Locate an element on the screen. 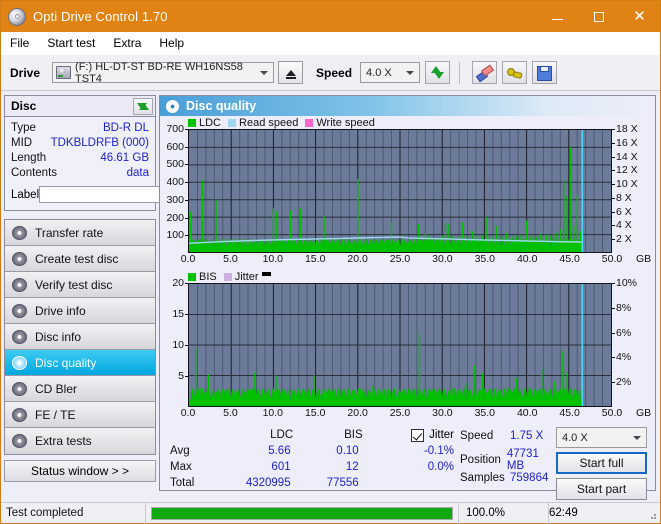 The image size is (661, 524). toolbar-divider is located at coordinates (460, 72).